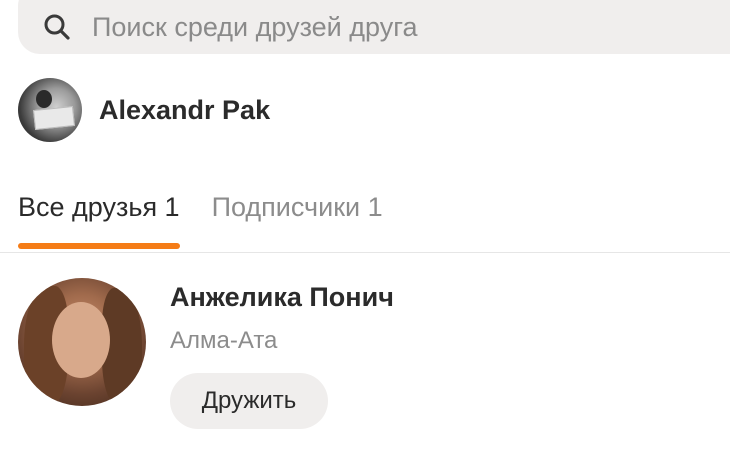 Image resolution: width=730 pixels, height=454 pixels. I want to click on tab-followers: Подписчики 1, so click(297, 216).